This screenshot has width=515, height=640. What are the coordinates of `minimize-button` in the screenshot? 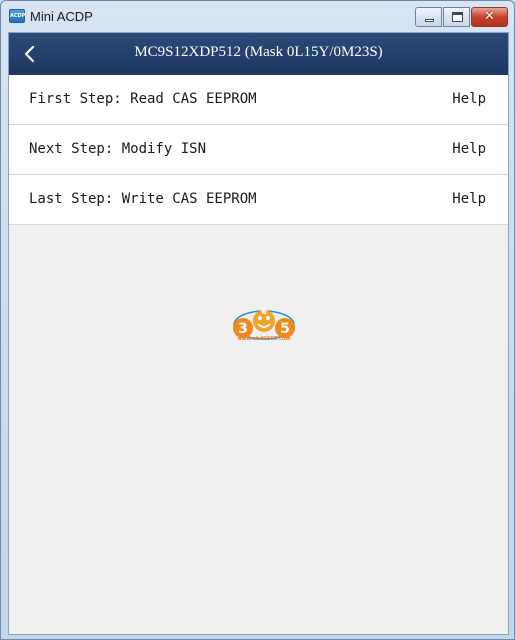 It's located at (428, 17).